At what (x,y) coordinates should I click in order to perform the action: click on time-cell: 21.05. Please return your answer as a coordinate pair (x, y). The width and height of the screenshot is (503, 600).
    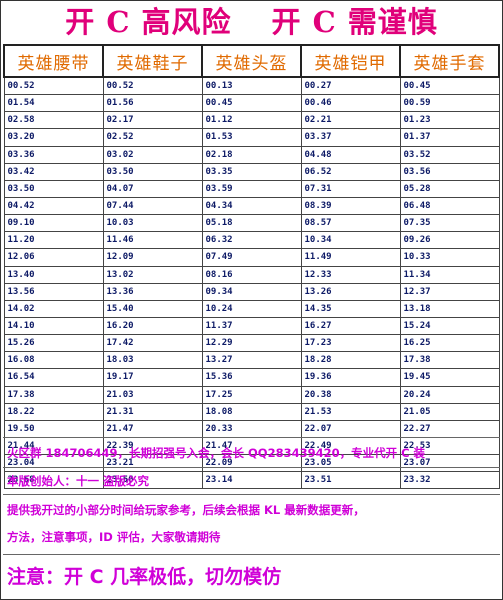
    Looking at the image, I should click on (449, 411).